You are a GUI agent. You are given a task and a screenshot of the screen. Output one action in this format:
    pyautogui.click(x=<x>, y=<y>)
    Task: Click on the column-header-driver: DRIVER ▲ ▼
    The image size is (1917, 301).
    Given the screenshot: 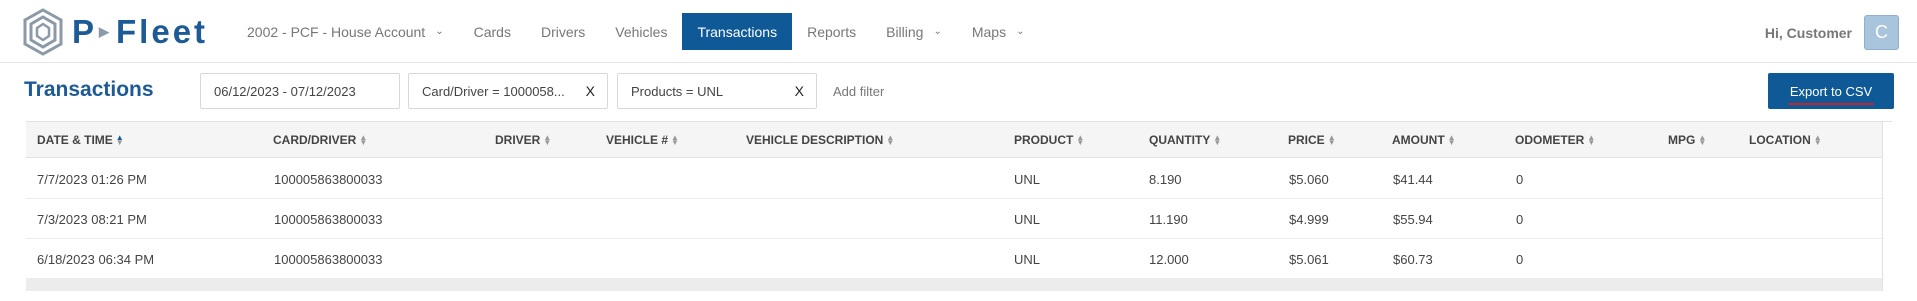 What is the action you would take?
    pyautogui.click(x=523, y=140)
    